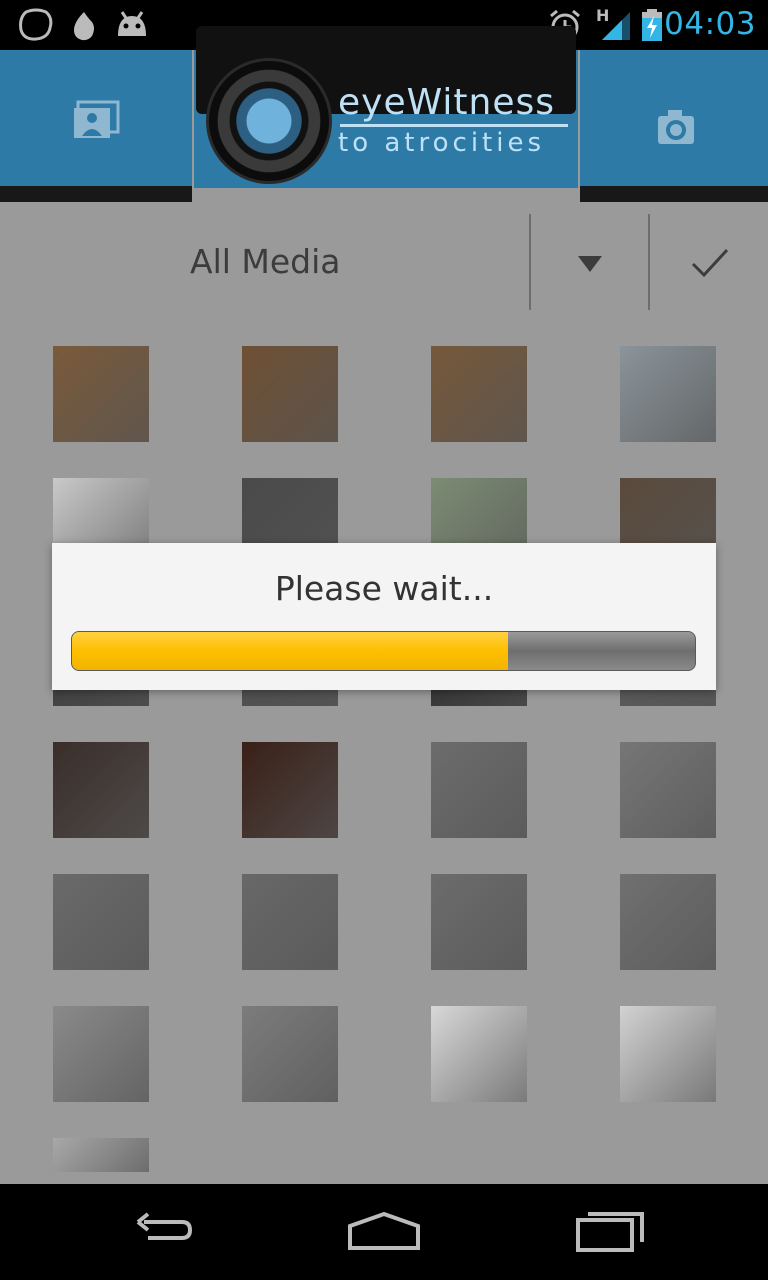 The image size is (768, 1280). I want to click on logo-title: eyeWitness, so click(446, 102).